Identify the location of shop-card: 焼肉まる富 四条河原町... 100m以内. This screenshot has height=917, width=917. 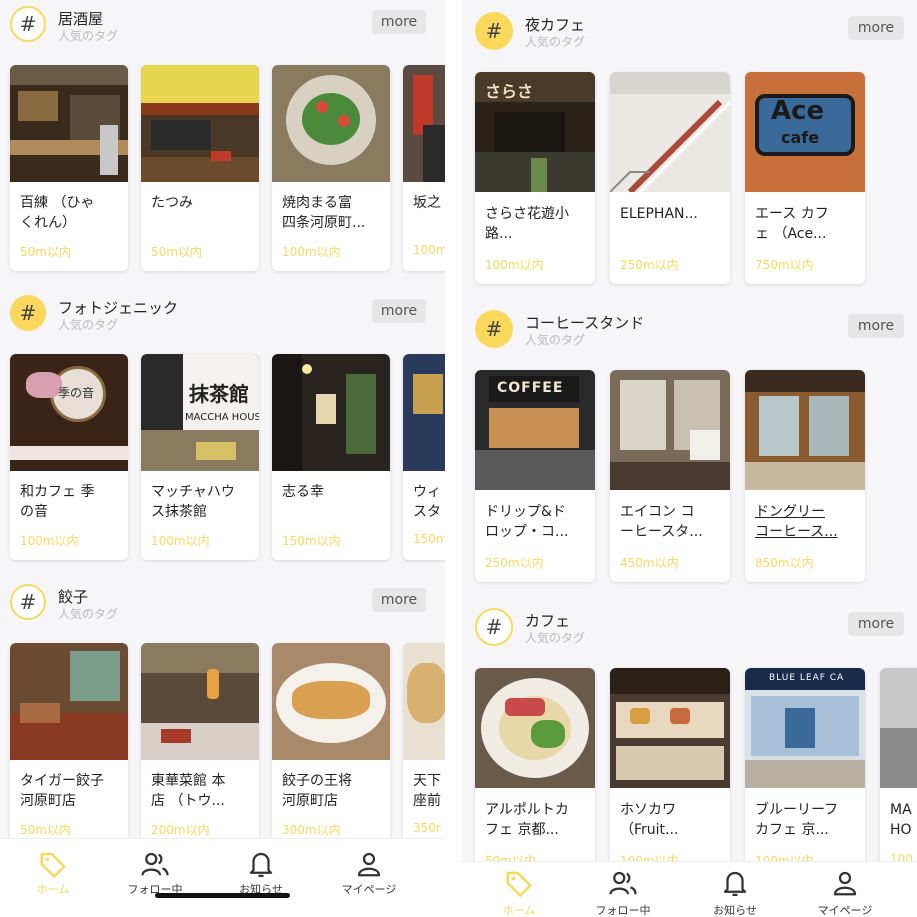
(331, 168).